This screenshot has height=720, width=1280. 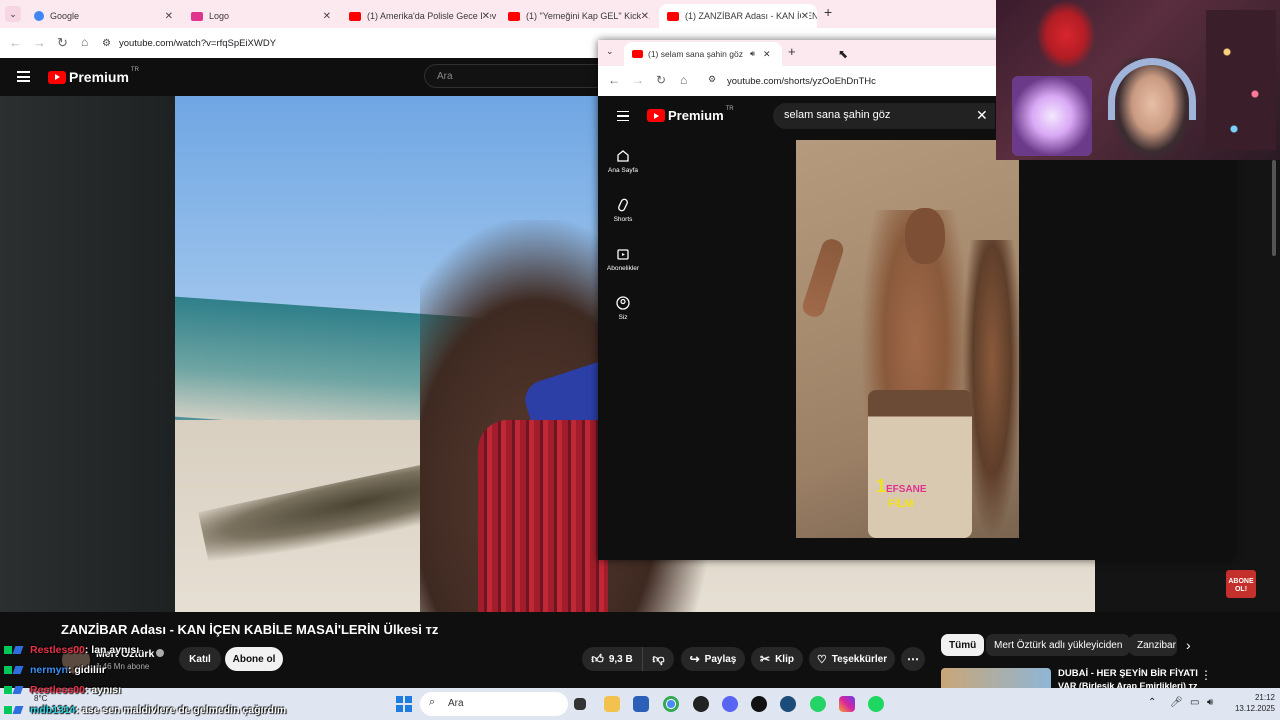 I want to click on nav-label: Abonelikler, so click(x=623, y=268).